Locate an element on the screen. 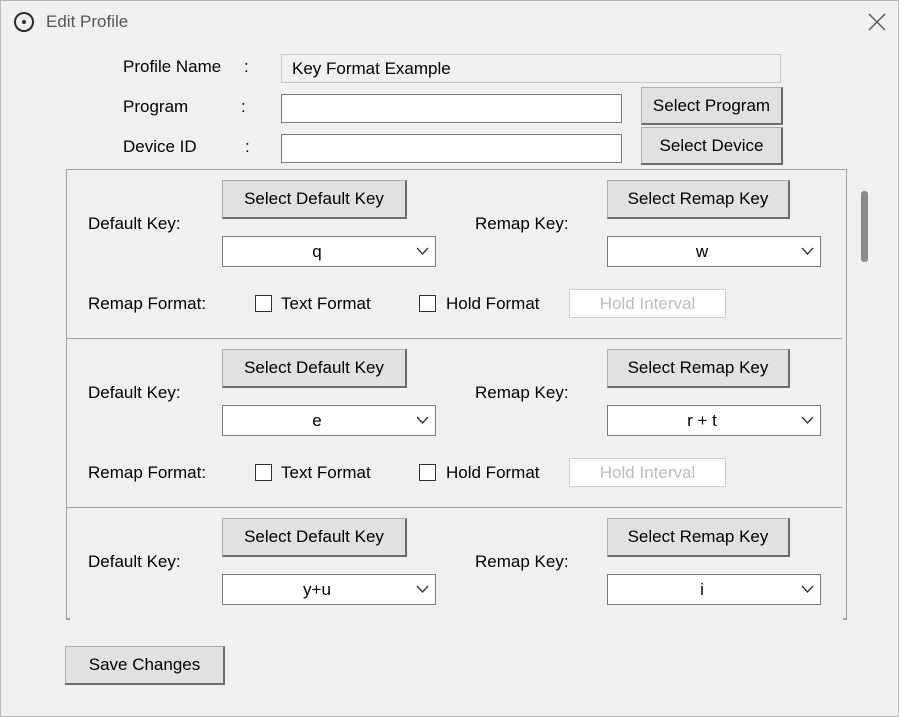 This screenshot has width=899, height=717. title-bar: Edit Profile is located at coordinates (449, 22).